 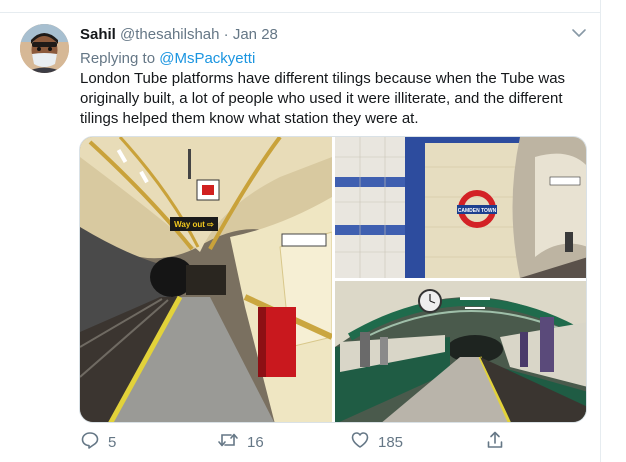 I want to click on share-button, so click(x=495, y=442).